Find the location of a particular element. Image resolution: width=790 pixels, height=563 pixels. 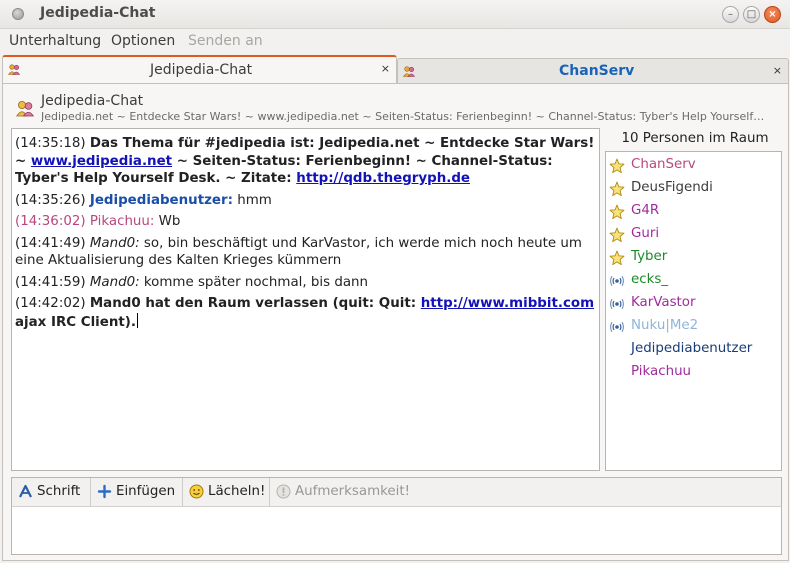

chat-message: (14:35:26) Jedipediabenutzer: hmm is located at coordinates (305, 201).